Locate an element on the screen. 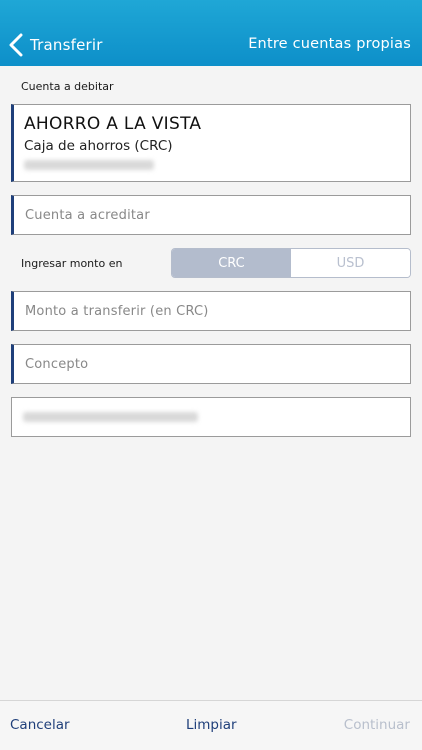 This screenshot has height=750, width=422. back-label: Transferir is located at coordinates (66, 45).